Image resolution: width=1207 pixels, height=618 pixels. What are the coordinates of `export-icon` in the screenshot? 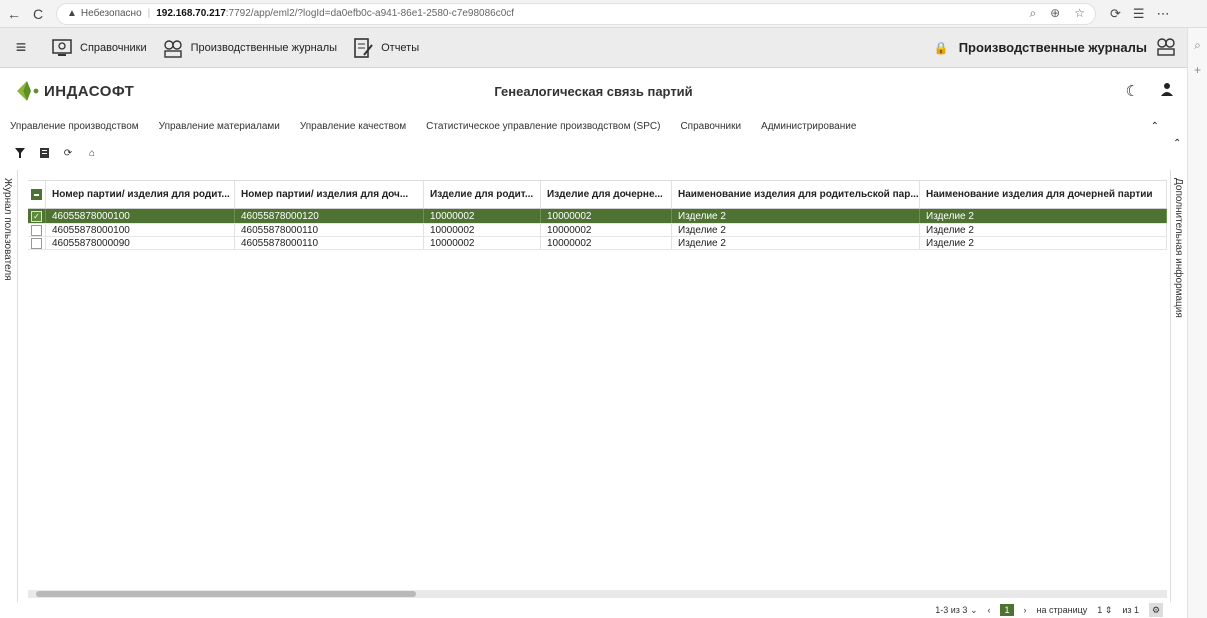 It's located at (44, 153).